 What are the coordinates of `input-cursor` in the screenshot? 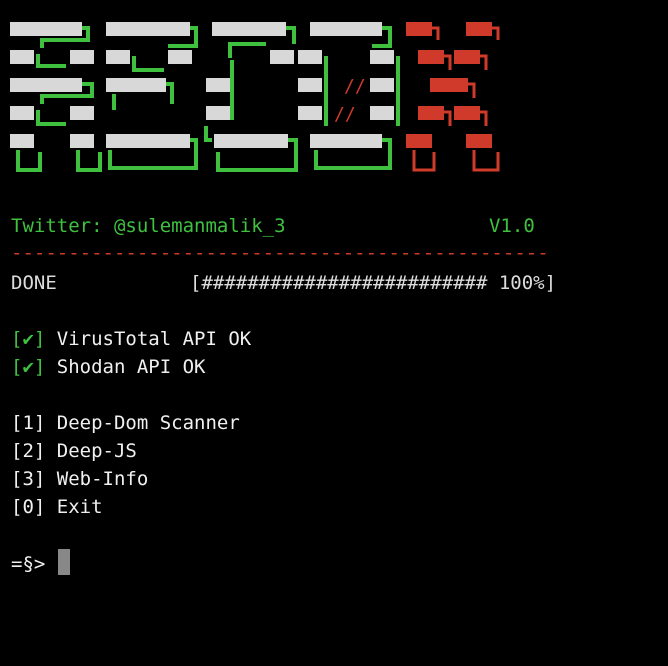 It's located at (64, 562).